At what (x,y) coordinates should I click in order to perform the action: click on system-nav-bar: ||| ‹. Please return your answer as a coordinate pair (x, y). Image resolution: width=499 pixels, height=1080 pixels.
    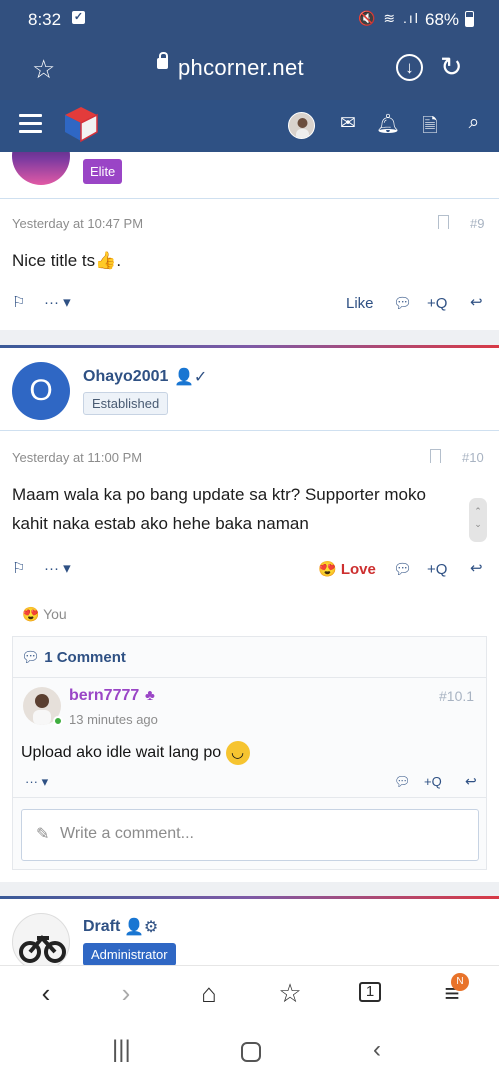
    Looking at the image, I should click on (249, 1050).